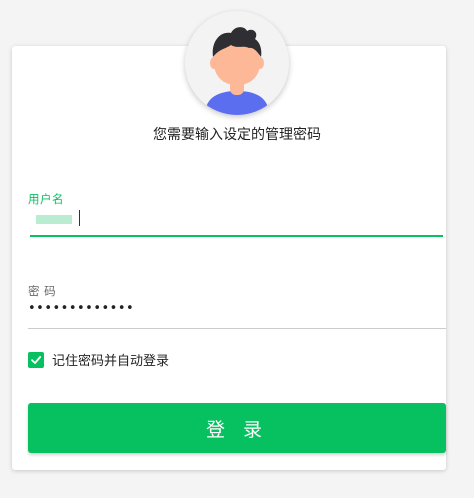  I want to click on username-underline, so click(236, 236).